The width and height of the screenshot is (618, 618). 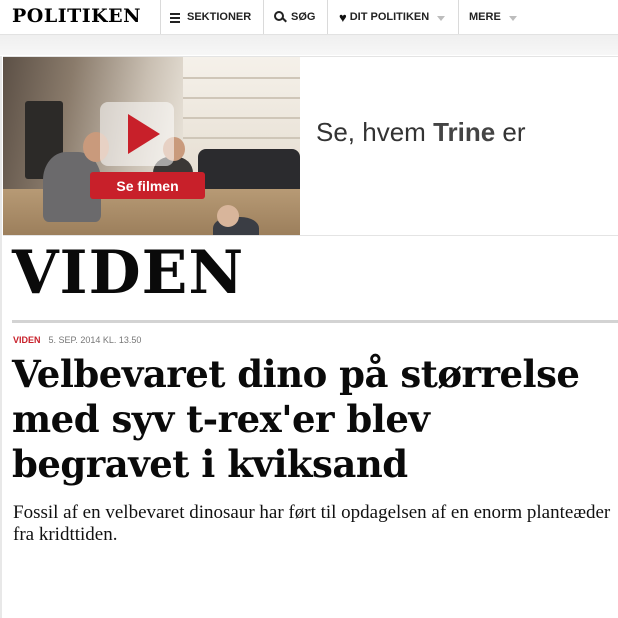 What do you see at coordinates (1, 337) in the screenshot?
I see `page-left-edge` at bounding box center [1, 337].